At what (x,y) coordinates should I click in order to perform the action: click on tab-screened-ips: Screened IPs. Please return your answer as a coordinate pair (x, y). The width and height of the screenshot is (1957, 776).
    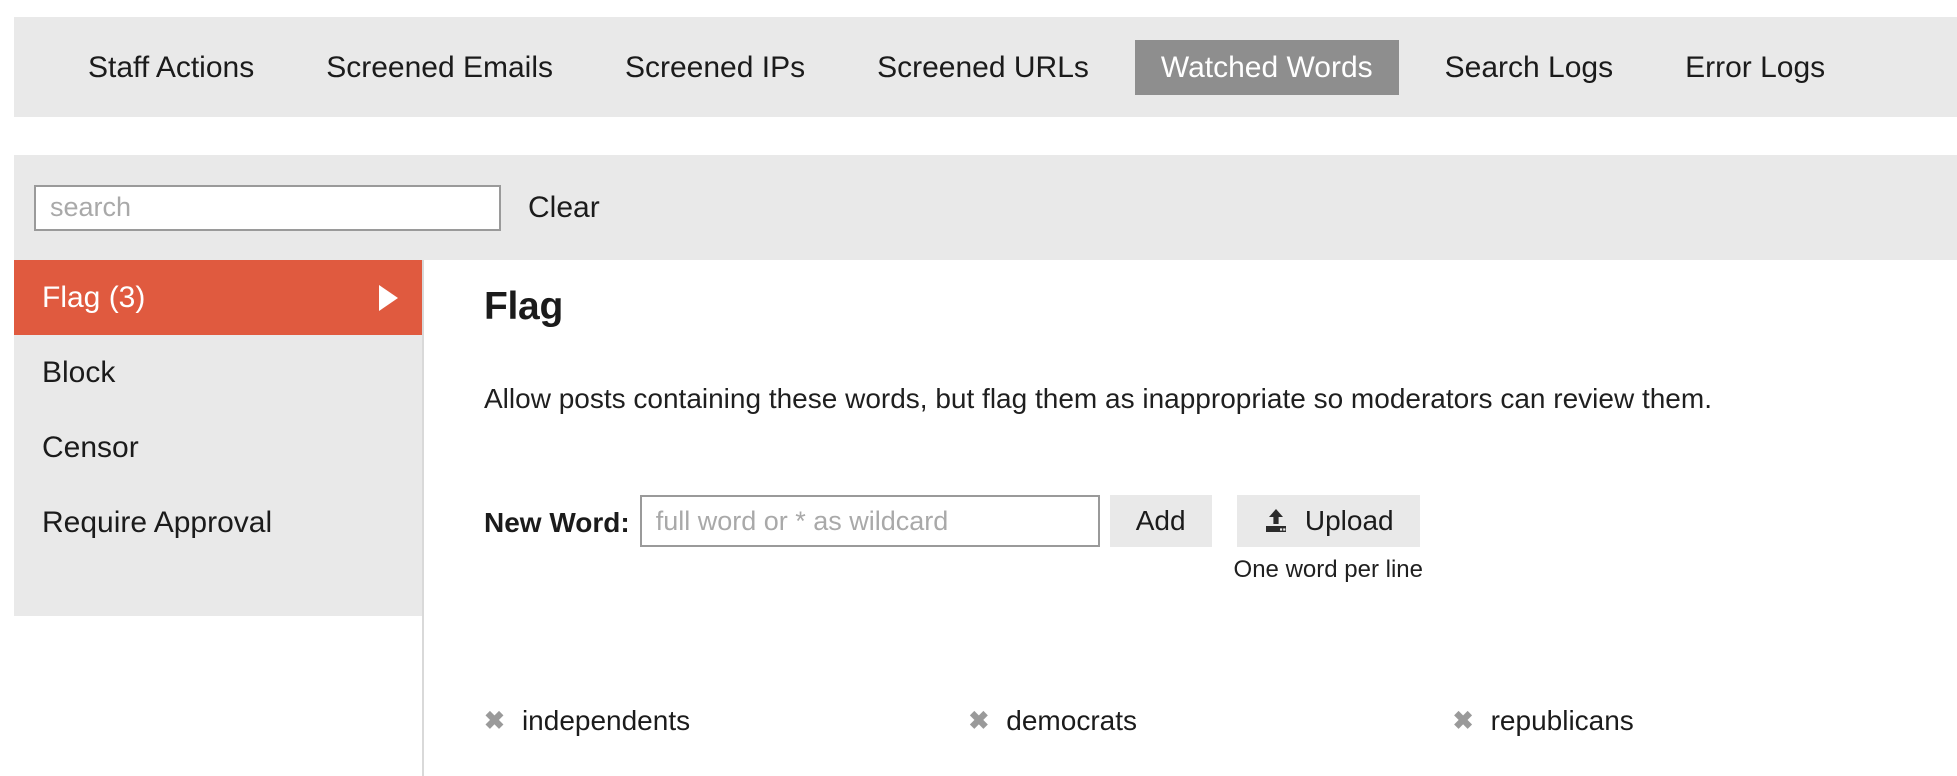
    Looking at the image, I should click on (715, 67).